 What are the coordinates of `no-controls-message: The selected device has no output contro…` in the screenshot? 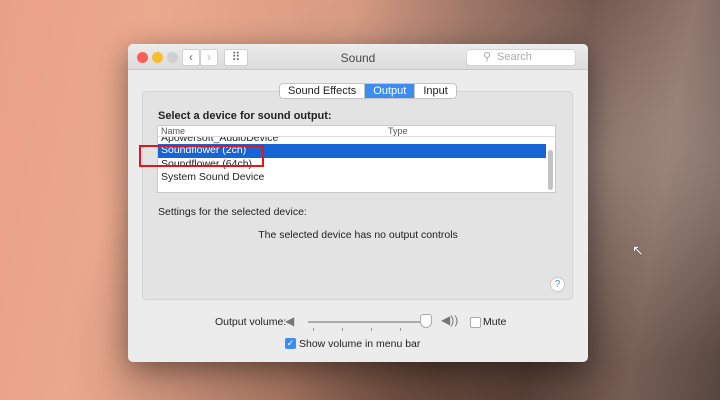 It's located at (358, 235).